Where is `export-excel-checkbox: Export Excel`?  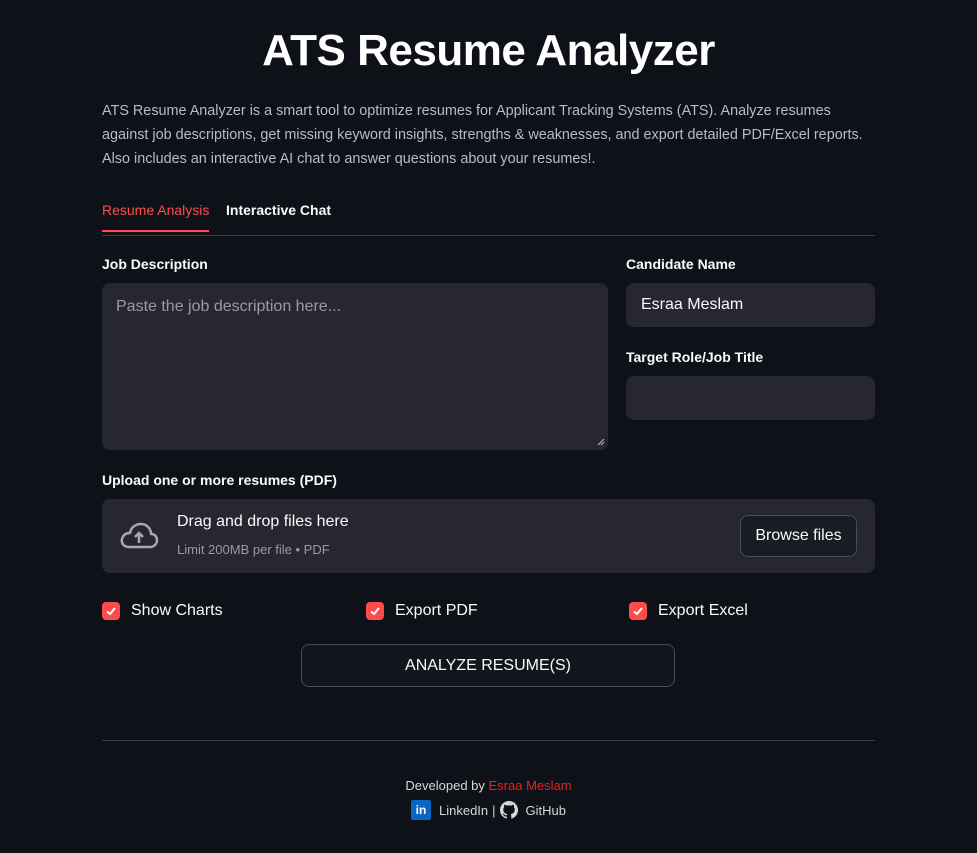 export-excel-checkbox: Export Excel is located at coordinates (688, 611).